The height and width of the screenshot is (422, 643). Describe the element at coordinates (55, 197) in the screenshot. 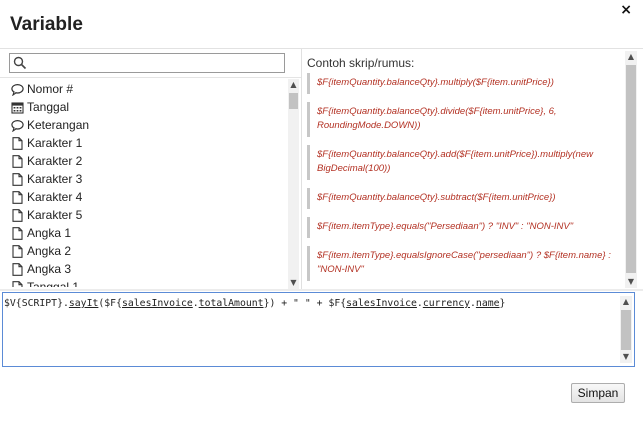

I see `field-item-label: Karakter 4` at that location.